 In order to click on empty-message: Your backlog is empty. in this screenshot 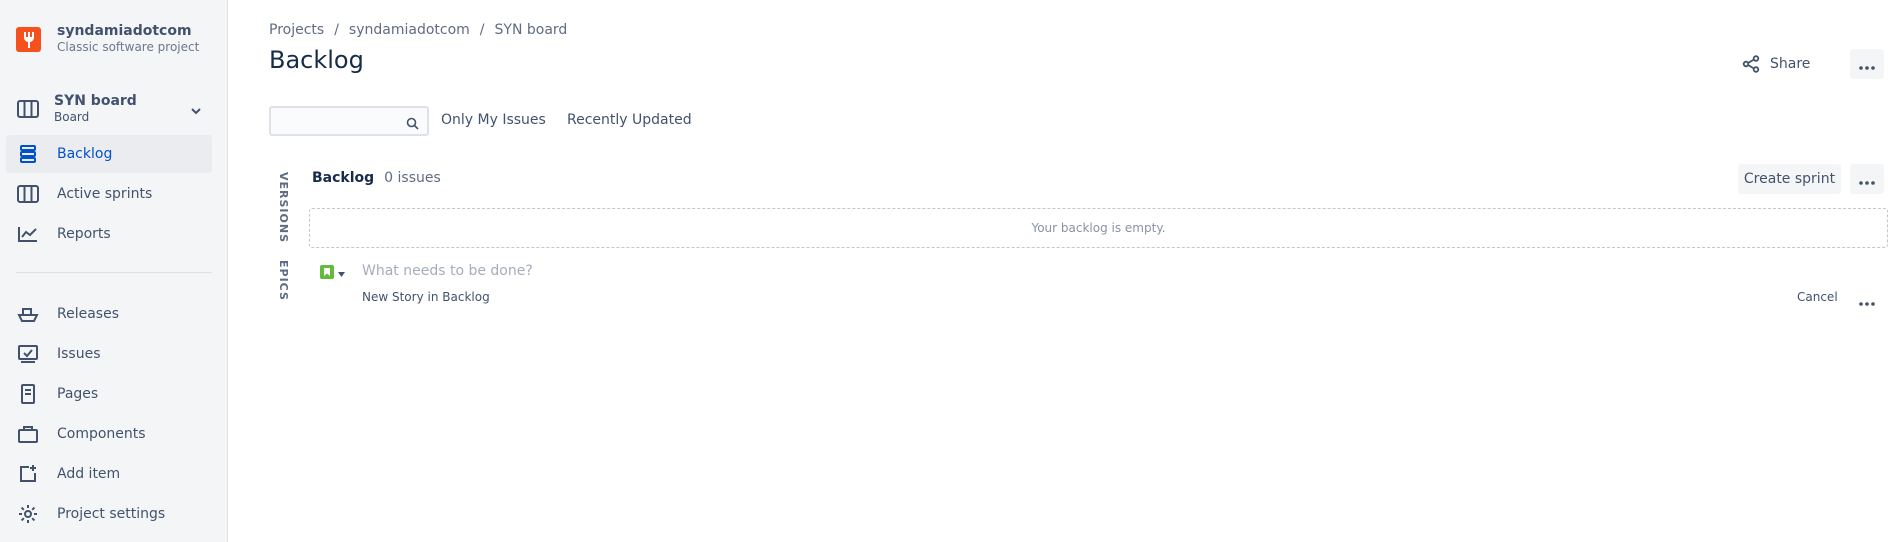, I will do `click(1098, 228)`.